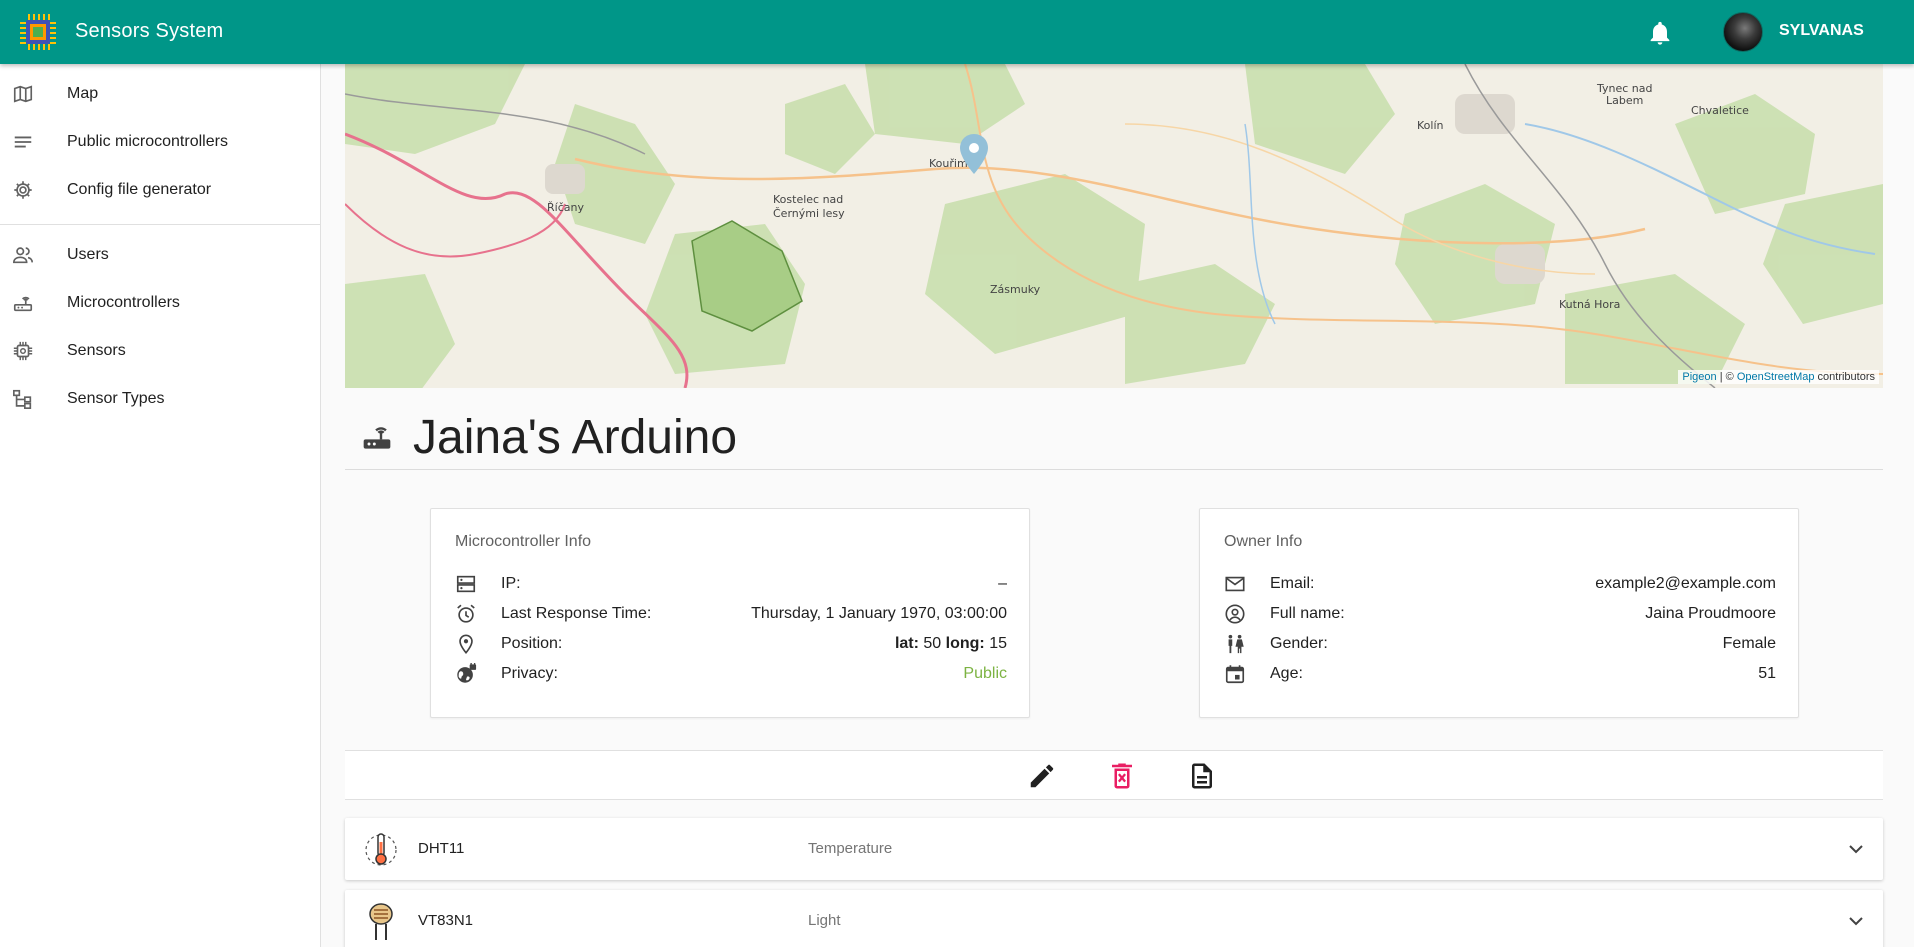  I want to click on email-row: Email: example2@example.com, so click(1500, 583).